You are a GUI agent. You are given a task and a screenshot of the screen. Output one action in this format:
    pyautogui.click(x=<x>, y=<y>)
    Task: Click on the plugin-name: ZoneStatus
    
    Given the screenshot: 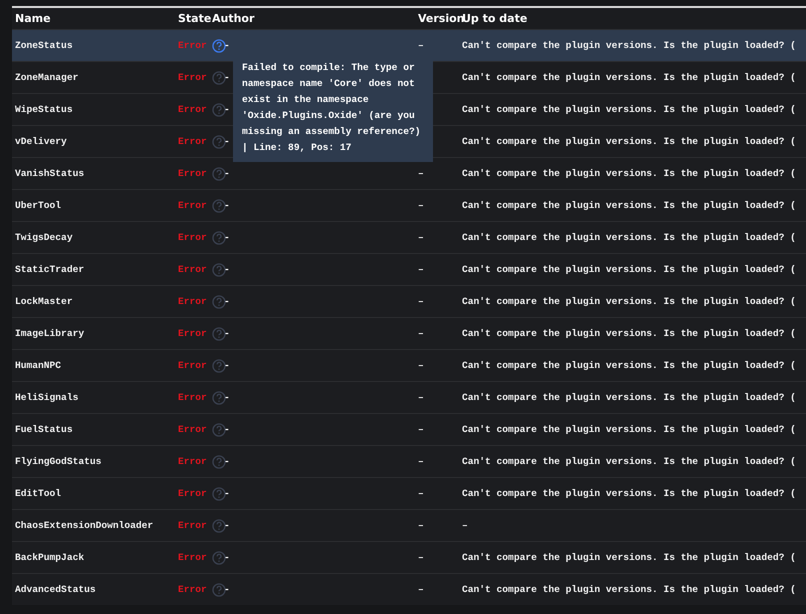 What is the action you would take?
    pyautogui.click(x=44, y=45)
    